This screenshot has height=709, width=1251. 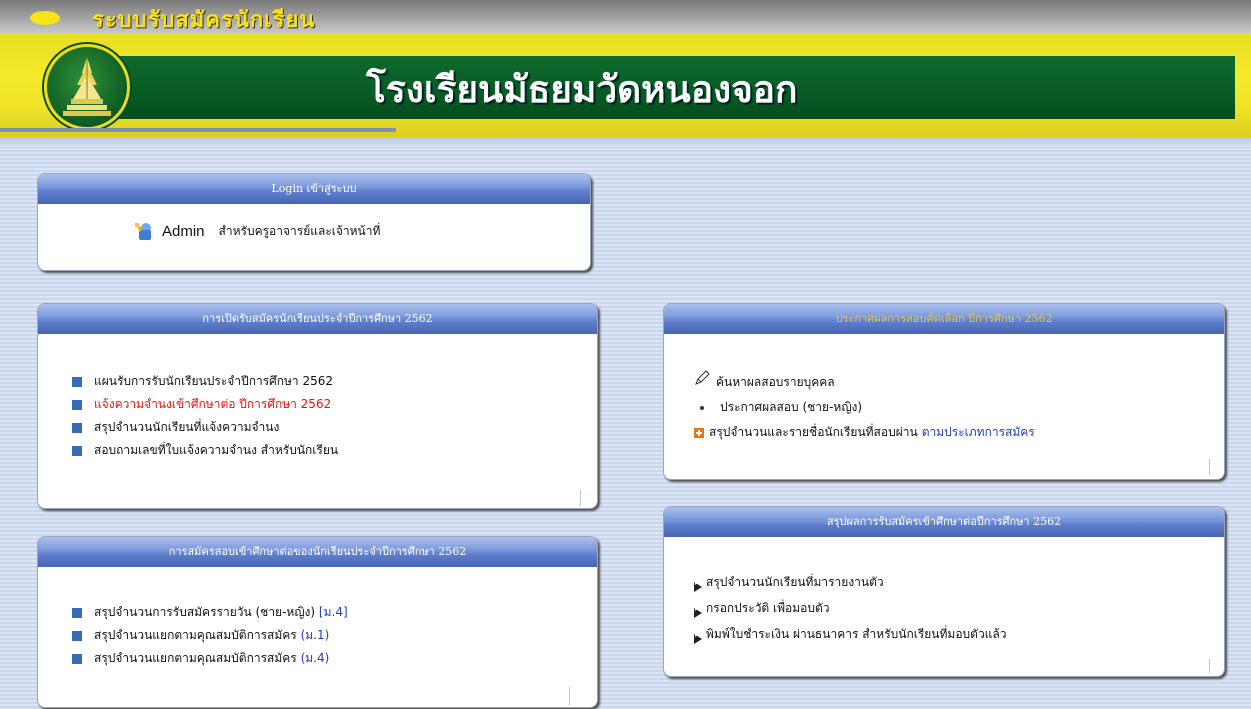 I want to click on search-result-link: ค้นหาผลสอบรายบุคคล, so click(x=775, y=382).